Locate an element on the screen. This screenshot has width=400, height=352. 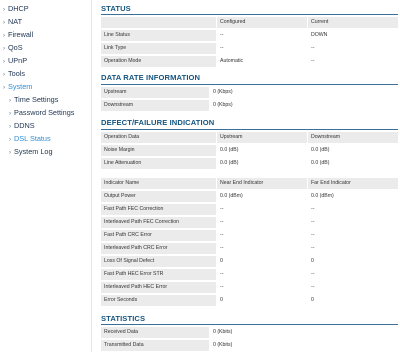
sidebar-subitem-time-settings: › Time Settings is located at coordinates (33, 100).